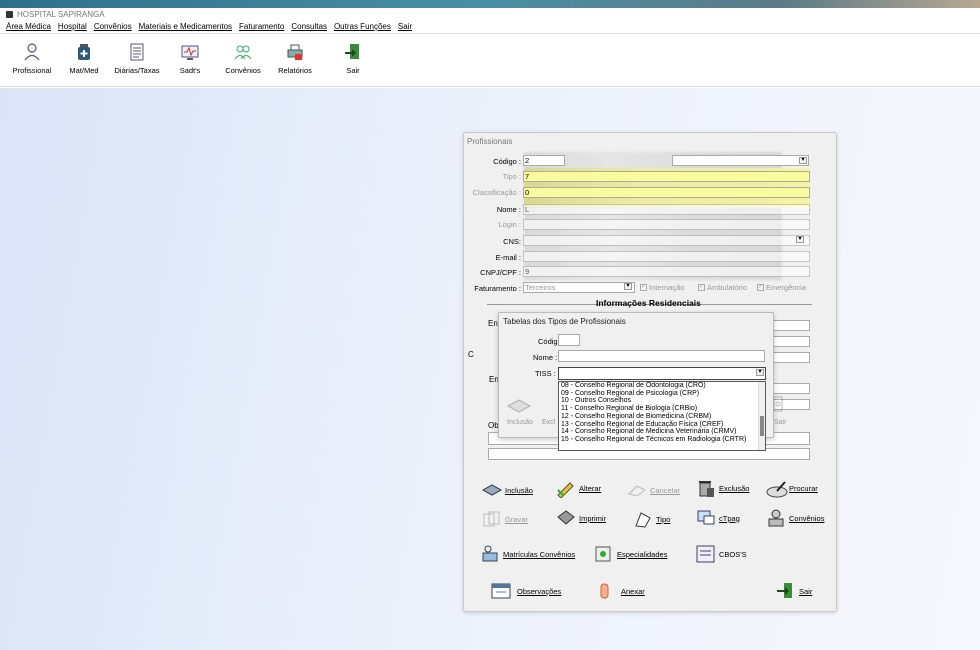  I want to click on menu-convenios: Convênios, so click(113, 26).